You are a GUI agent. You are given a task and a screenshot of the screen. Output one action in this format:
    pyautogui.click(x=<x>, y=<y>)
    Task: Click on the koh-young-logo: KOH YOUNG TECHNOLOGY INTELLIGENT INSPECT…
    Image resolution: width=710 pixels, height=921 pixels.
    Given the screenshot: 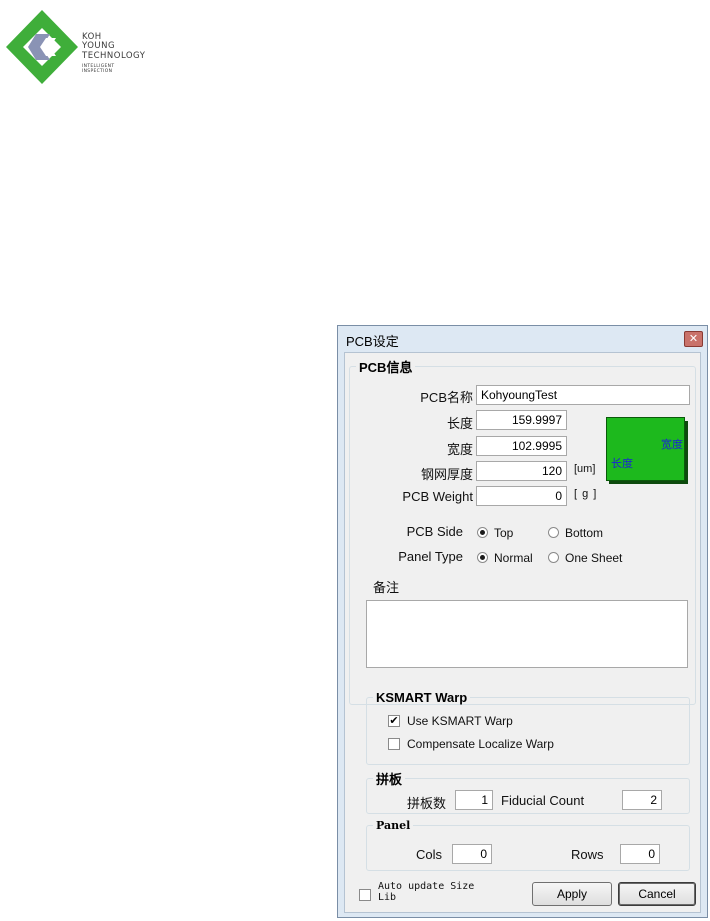 What is the action you would take?
    pyautogui.click(x=91, y=49)
    